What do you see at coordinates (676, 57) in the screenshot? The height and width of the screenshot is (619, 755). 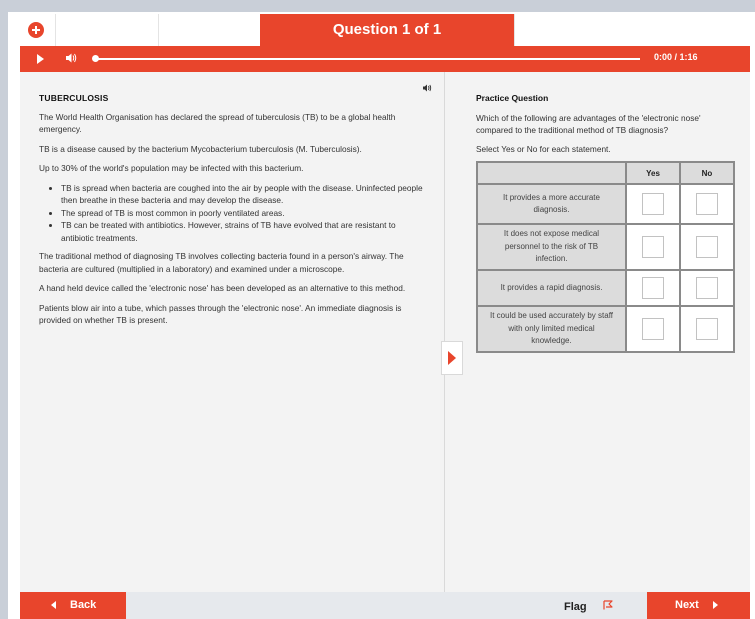 I see `audio-time: 0:00 / 1:16` at bounding box center [676, 57].